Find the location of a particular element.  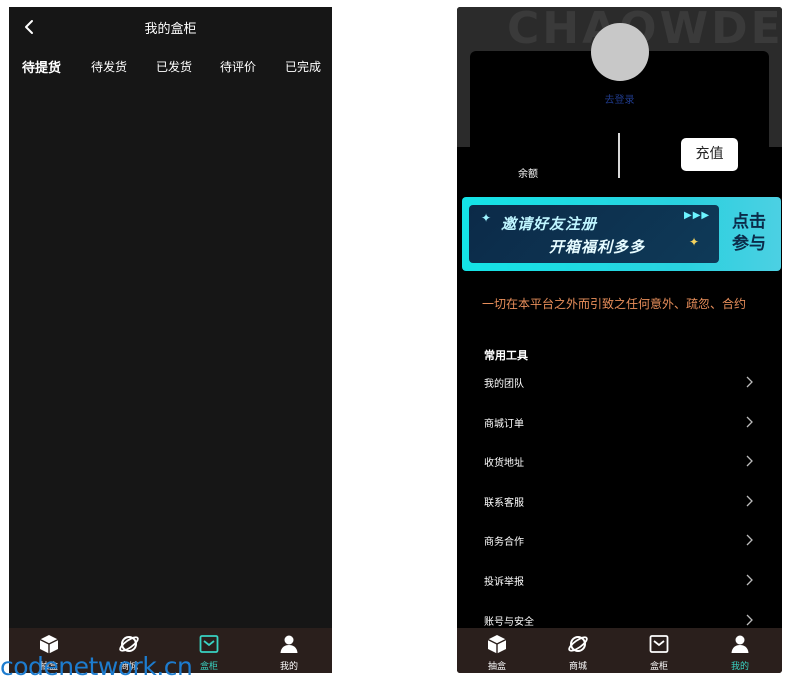

banner-cta-line: 参与 is located at coordinates (749, 244).